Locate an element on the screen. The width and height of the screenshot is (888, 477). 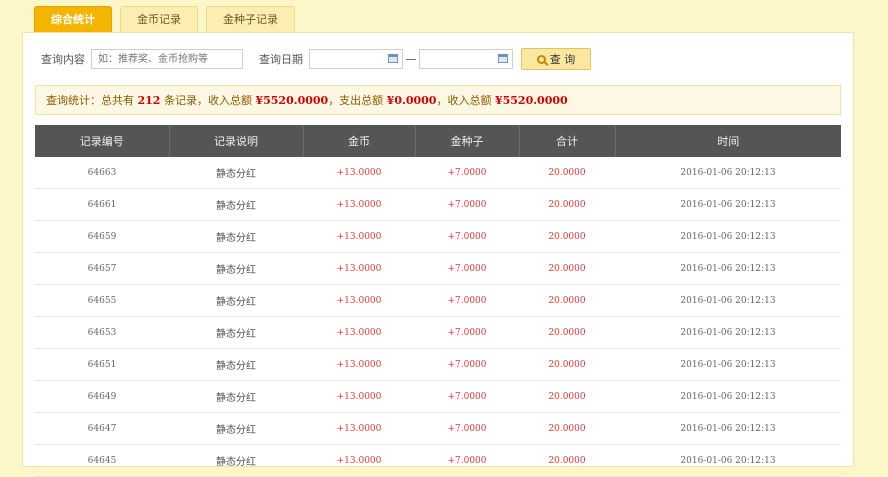
summary-income2-label: ，收入总额 is located at coordinates (464, 100).